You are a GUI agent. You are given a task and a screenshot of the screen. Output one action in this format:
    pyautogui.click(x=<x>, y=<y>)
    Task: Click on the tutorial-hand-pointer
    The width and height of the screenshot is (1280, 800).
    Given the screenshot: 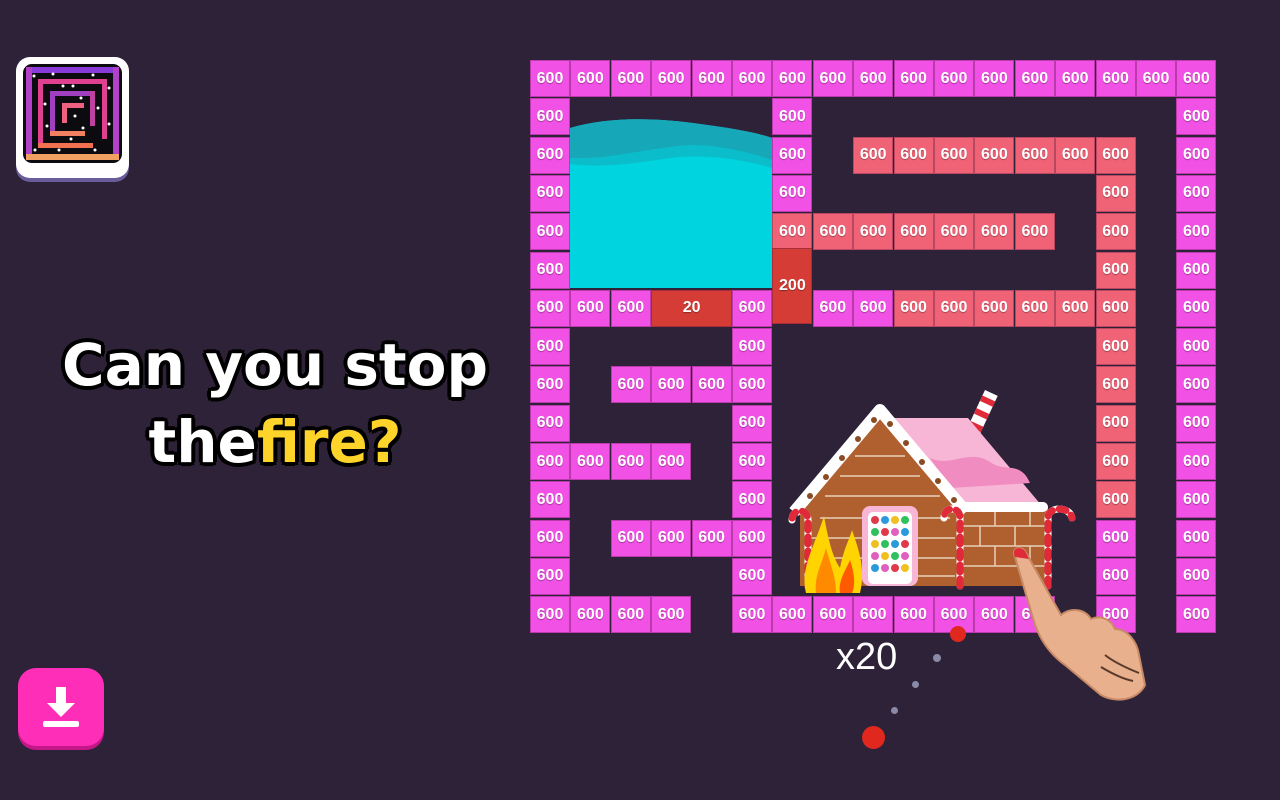 What is the action you would take?
    pyautogui.click(x=1077, y=625)
    